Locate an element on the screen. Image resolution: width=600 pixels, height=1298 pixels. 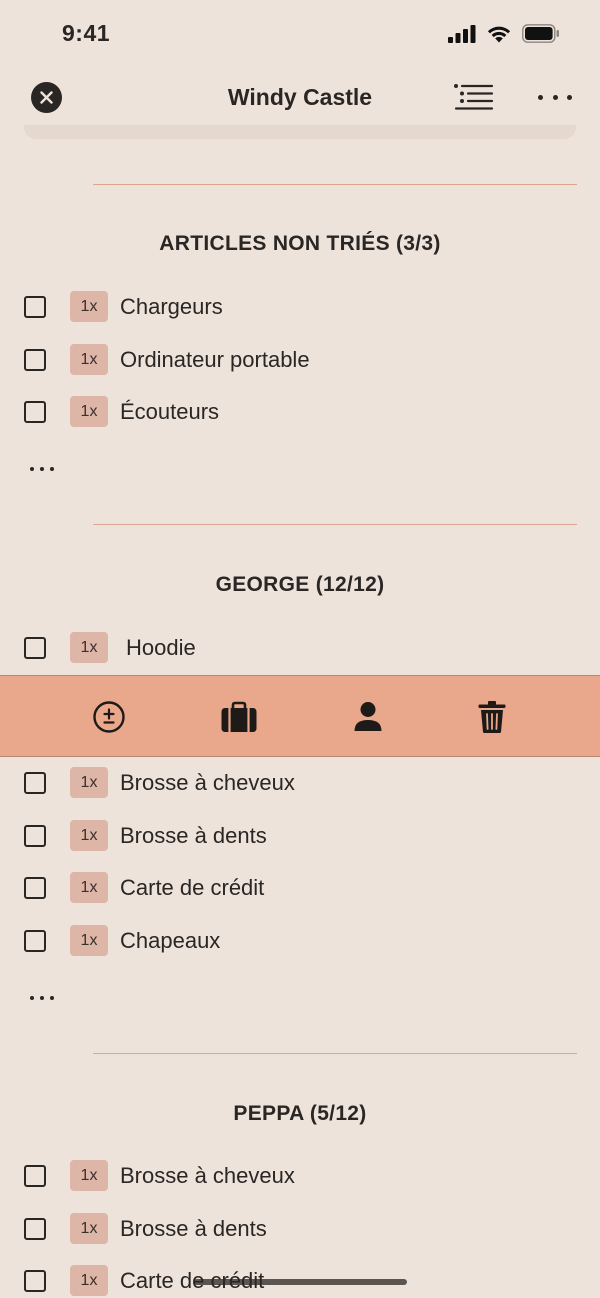
move-to-bag-button is located at coordinates (239, 717).